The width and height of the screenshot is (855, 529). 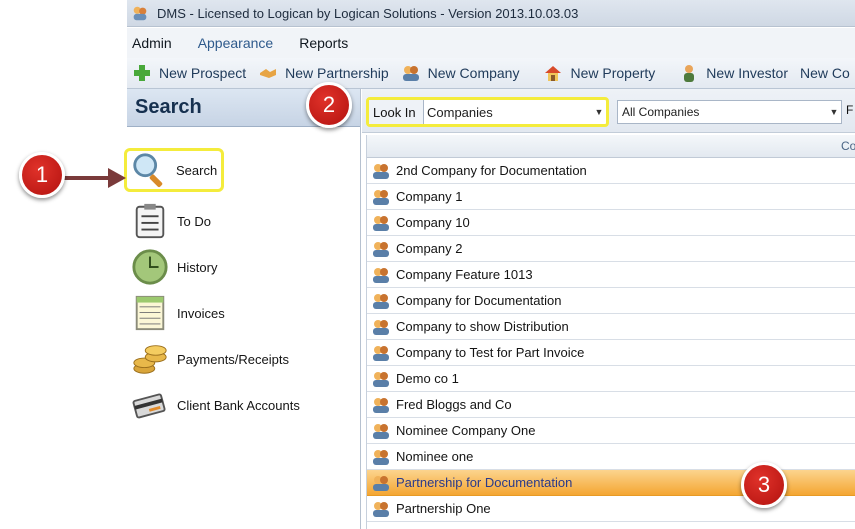 I want to click on new-company-label: New Company, so click(x=473, y=73).